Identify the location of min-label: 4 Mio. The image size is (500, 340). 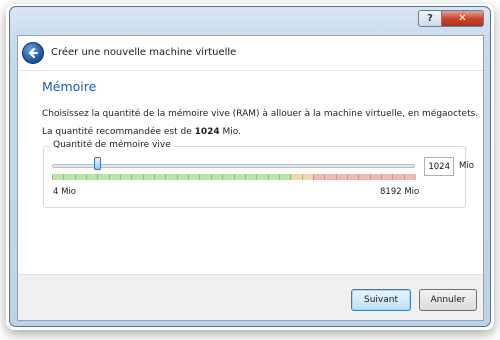
(65, 192).